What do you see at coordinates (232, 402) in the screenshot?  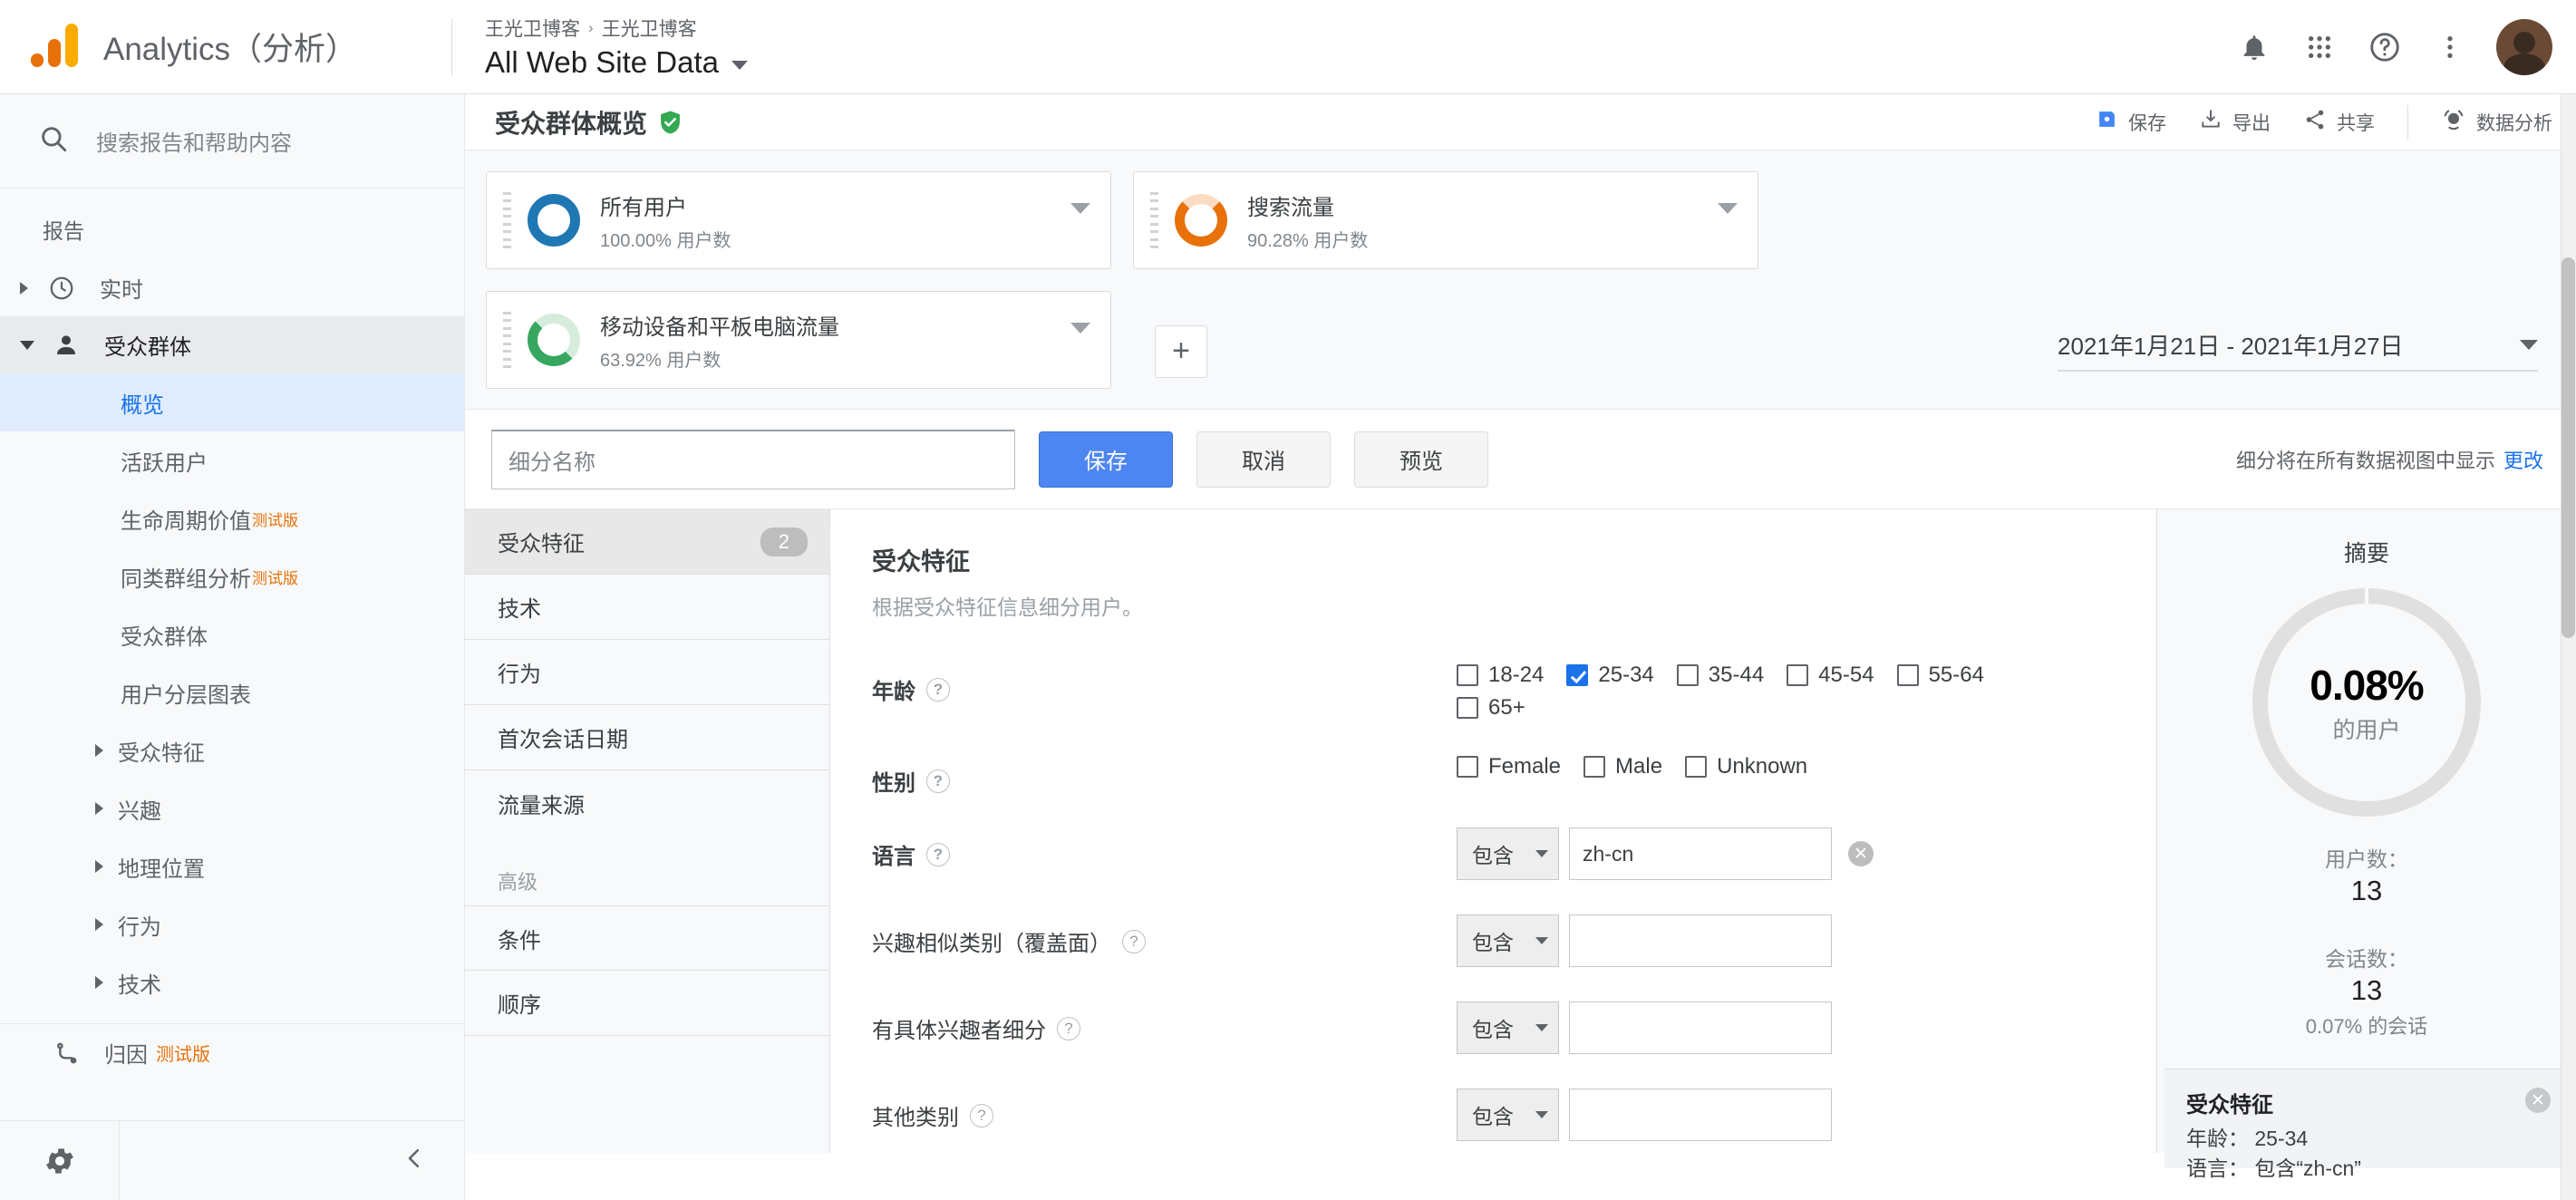 I see `sidebar-item-overview: 概览` at bounding box center [232, 402].